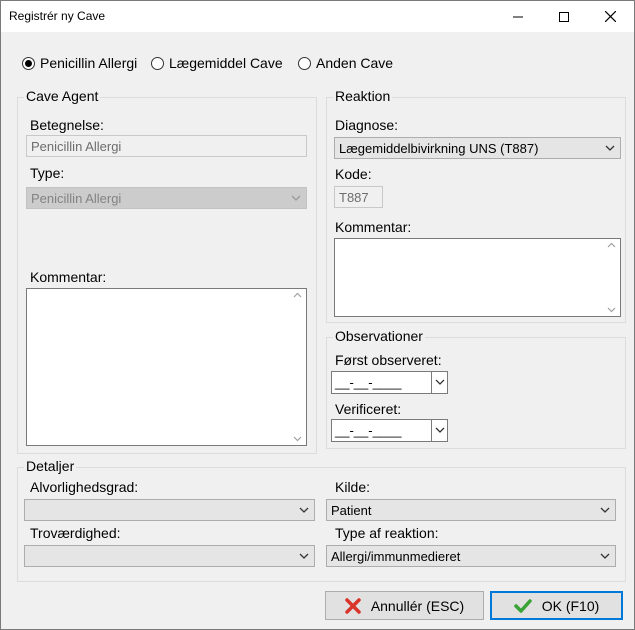  I want to click on reaktion-kommentar-textarea, so click(477, 277).